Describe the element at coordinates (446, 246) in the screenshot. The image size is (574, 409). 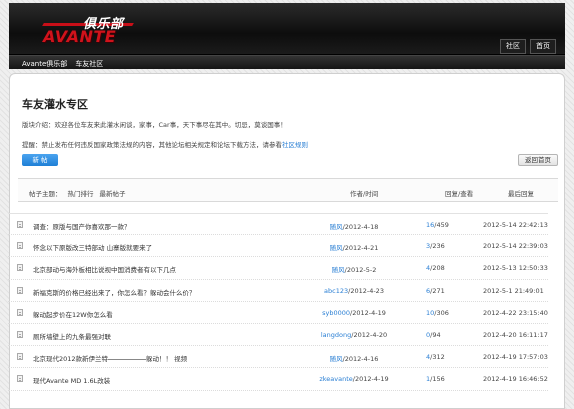
I see `topic-stats: 3/236` at that location.